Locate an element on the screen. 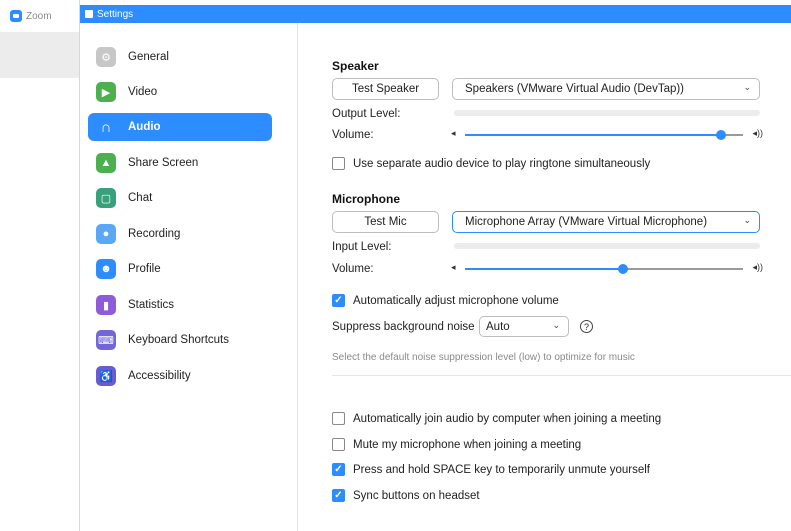 The width and height of the screenshot is (791, 531). sidebar-item-accessibility: ♿ Accessibility is located at coordinates (180, 376).